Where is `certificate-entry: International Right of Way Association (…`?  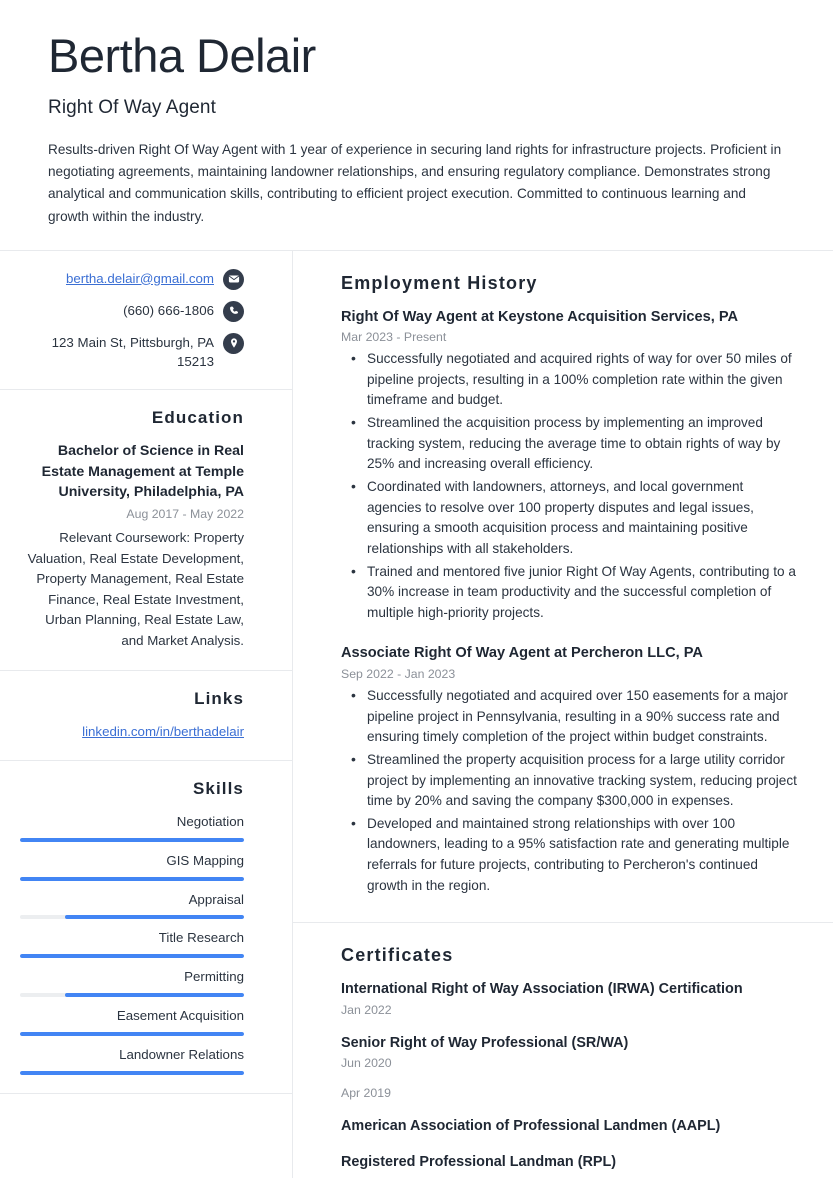
certificate-entry: International Right of Way Association (… is located at coordinates (569, 997).